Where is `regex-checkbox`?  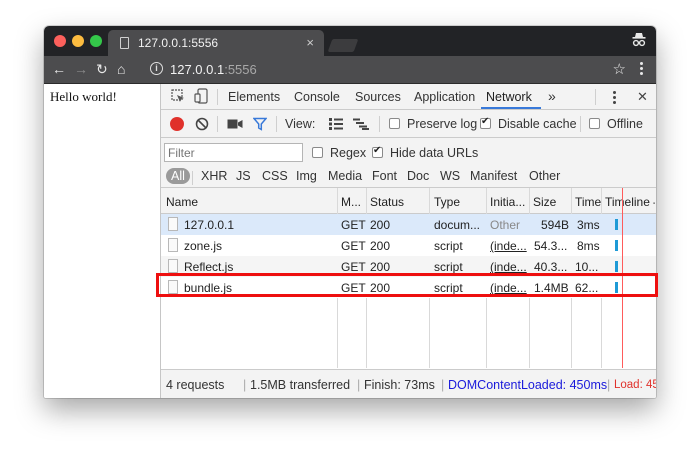
regex-checkbox is located at coordinates (317, 152).